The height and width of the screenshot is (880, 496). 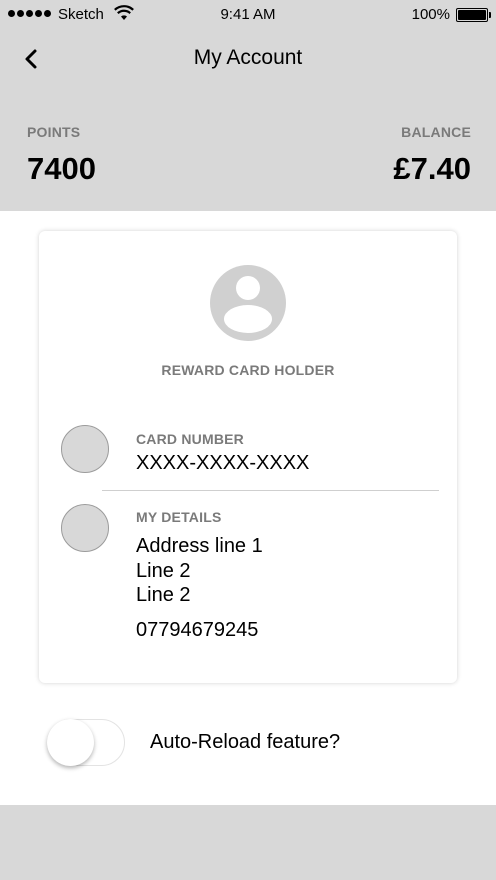 I want to click on card-holder-label: REWARD CARD HOLDER, so click(x=248, y=370).